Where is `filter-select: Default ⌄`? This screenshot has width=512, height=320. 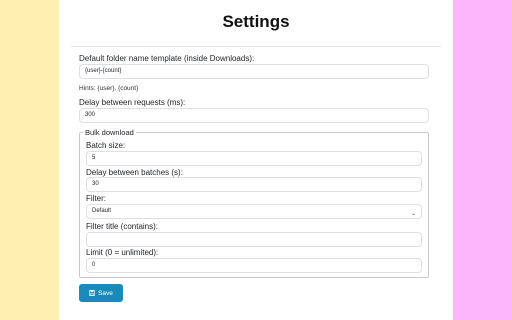 filter-select: Default ⌄ is located at coordinates (254, 211).